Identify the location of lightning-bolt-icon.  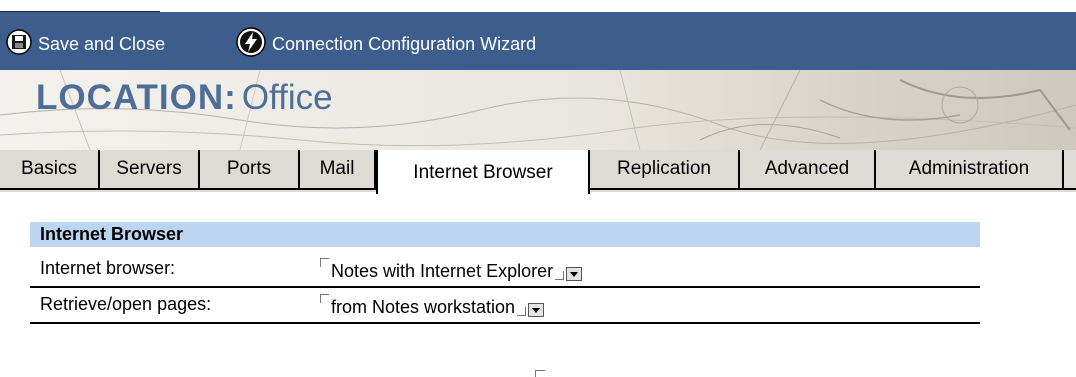
(251, 44).